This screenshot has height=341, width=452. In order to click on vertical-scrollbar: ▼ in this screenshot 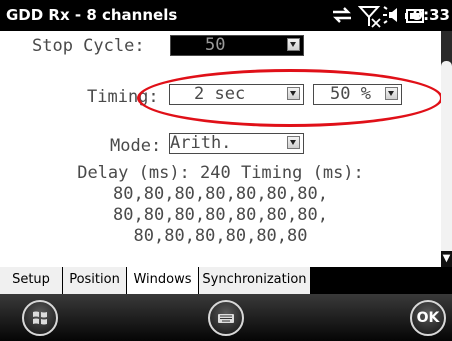, I will do `click(446, 149)`.